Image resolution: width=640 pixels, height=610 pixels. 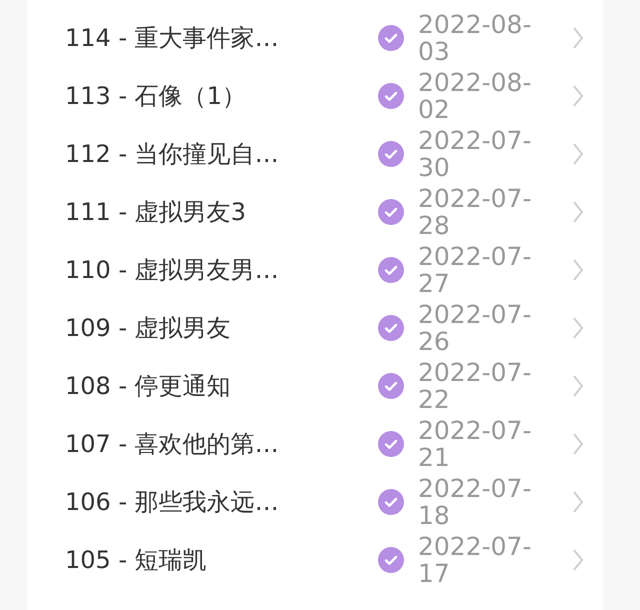 What do you see at coordinates (475, 560) in the screenshot?
I see `chapter-date: 2022-07-17` at bounding box center [475, 560].